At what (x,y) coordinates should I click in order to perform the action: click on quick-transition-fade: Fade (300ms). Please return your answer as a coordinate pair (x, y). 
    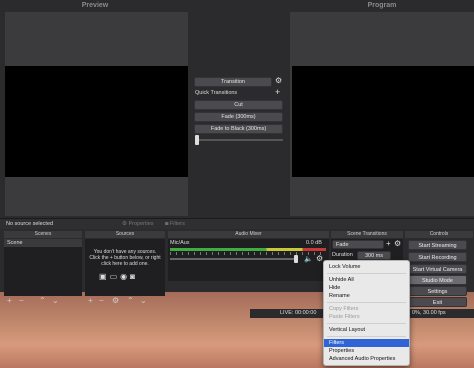
    Looking at the image, I should click on (238, 117).